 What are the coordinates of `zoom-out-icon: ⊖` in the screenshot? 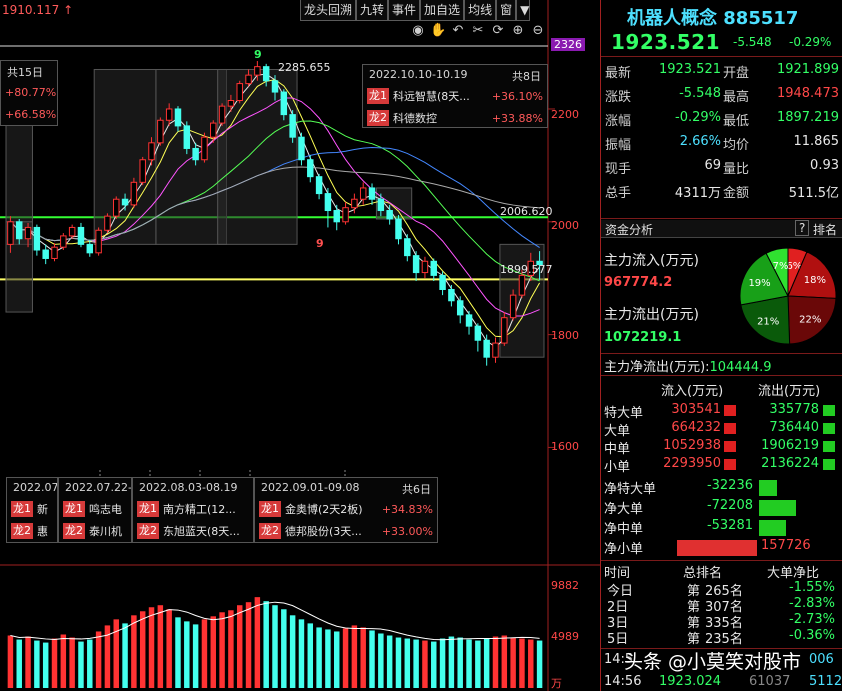 It's located at (538, 31).